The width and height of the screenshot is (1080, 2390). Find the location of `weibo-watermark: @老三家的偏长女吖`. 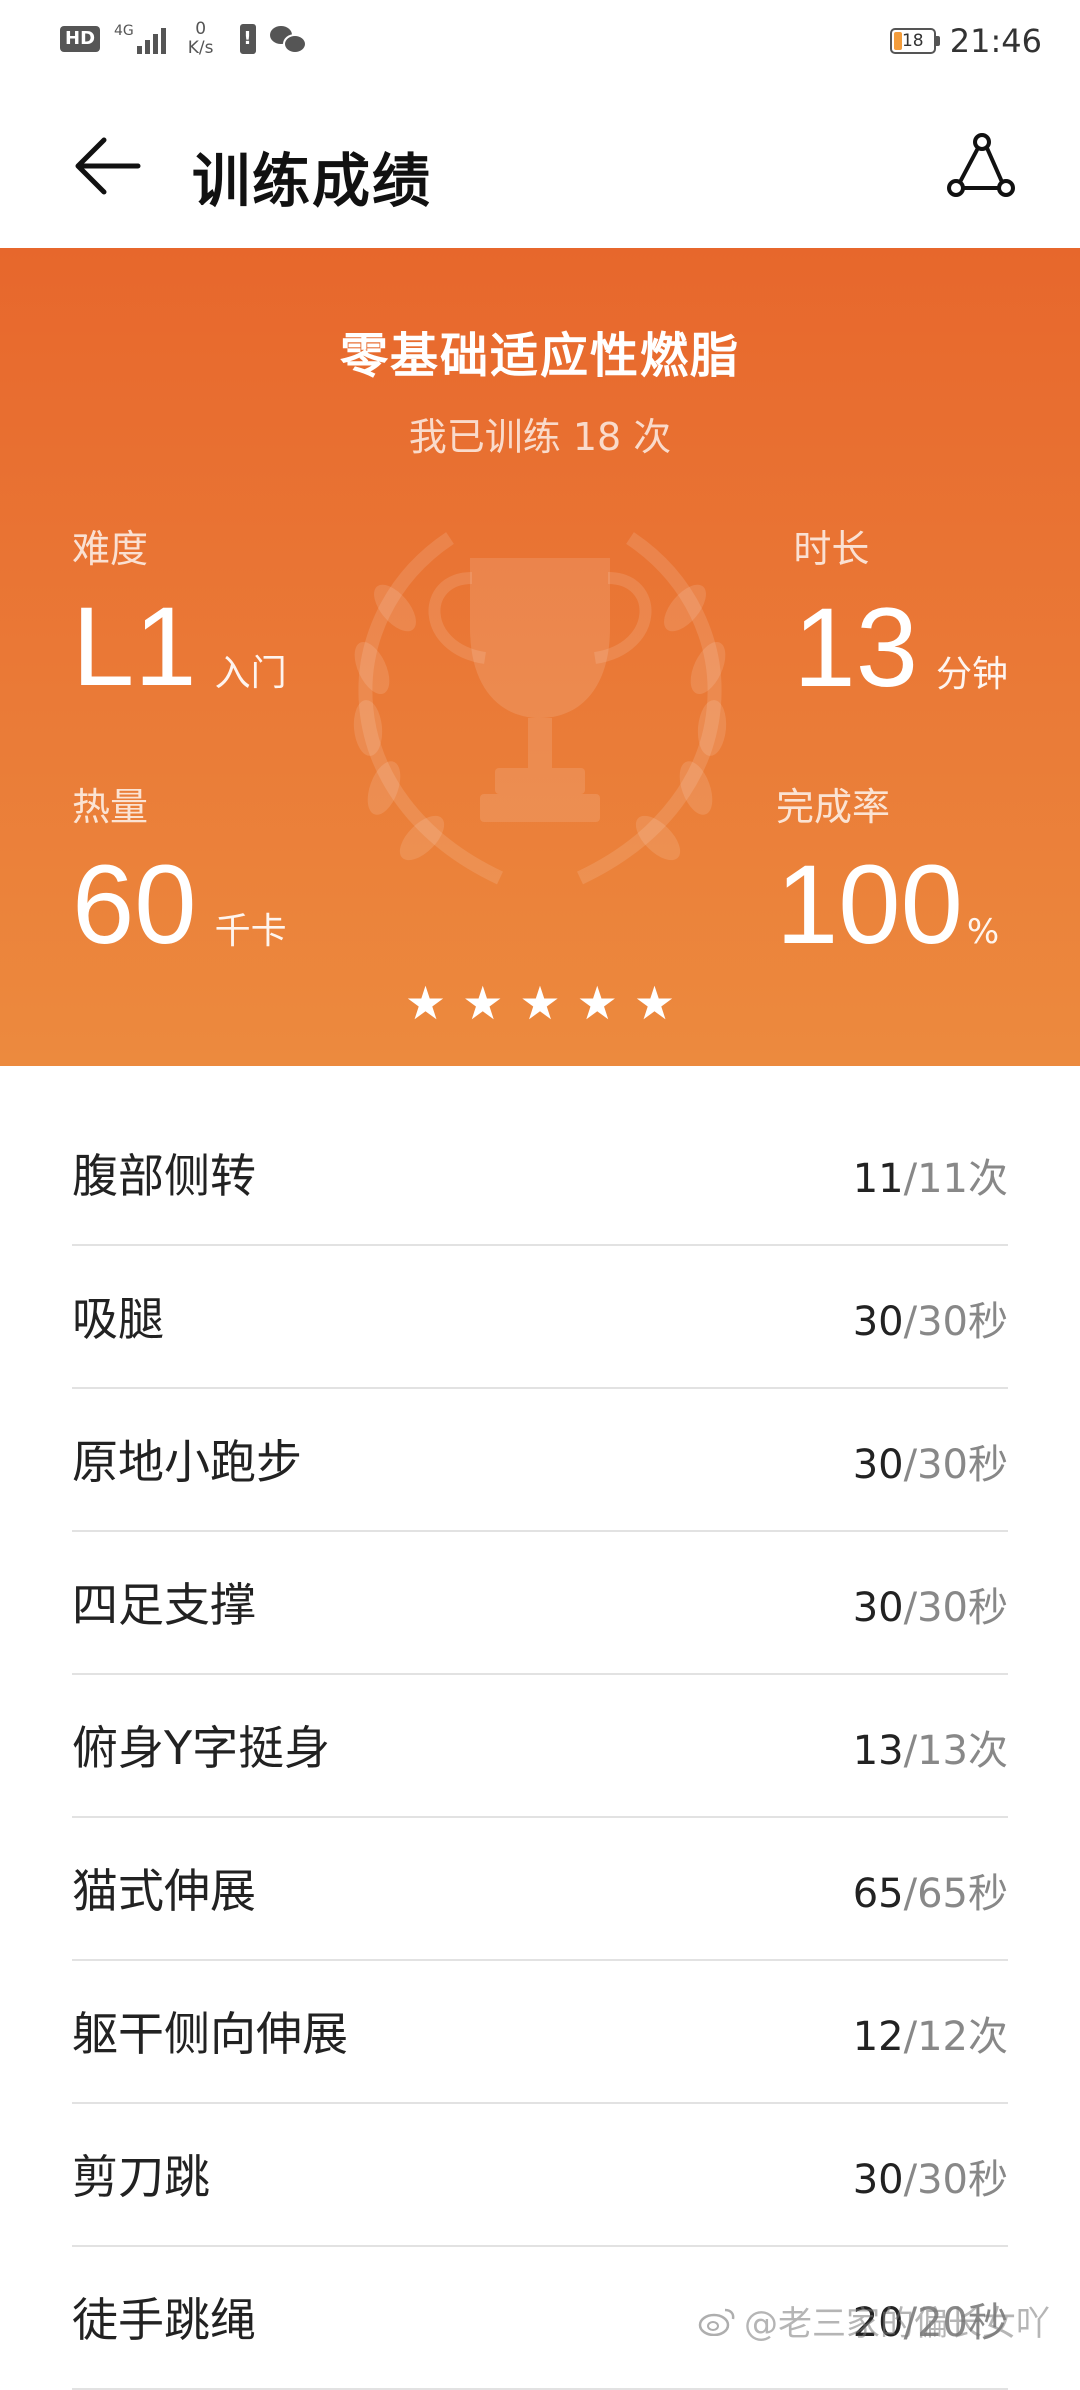

weibo-watermark: @老三家的偏长女吖 is located at coordinates (874, 2320).